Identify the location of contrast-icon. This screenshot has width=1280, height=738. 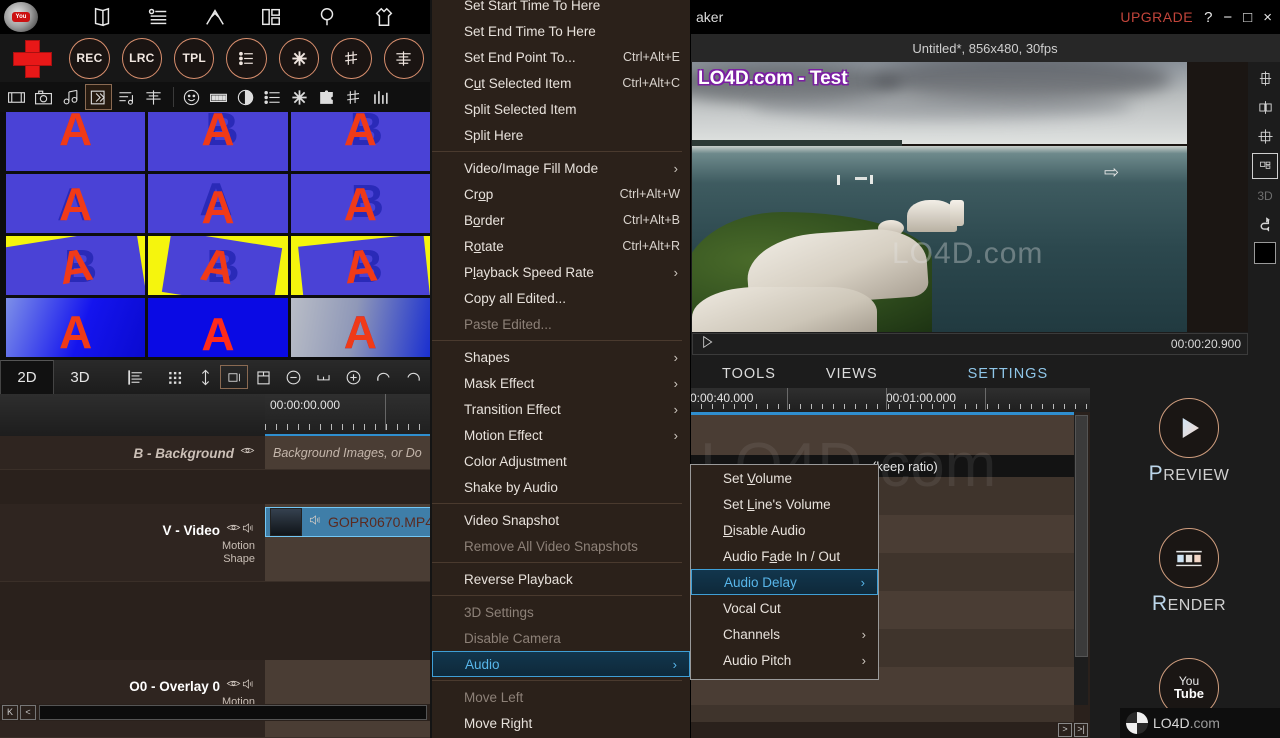
(245, 97).